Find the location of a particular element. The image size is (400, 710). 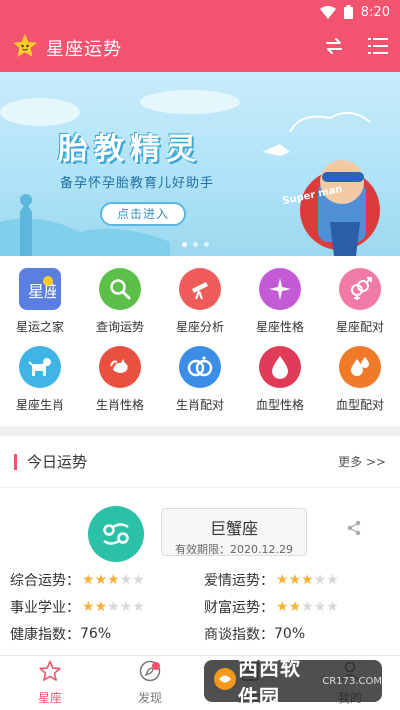

share-icon is located at coordinates (354, 530).